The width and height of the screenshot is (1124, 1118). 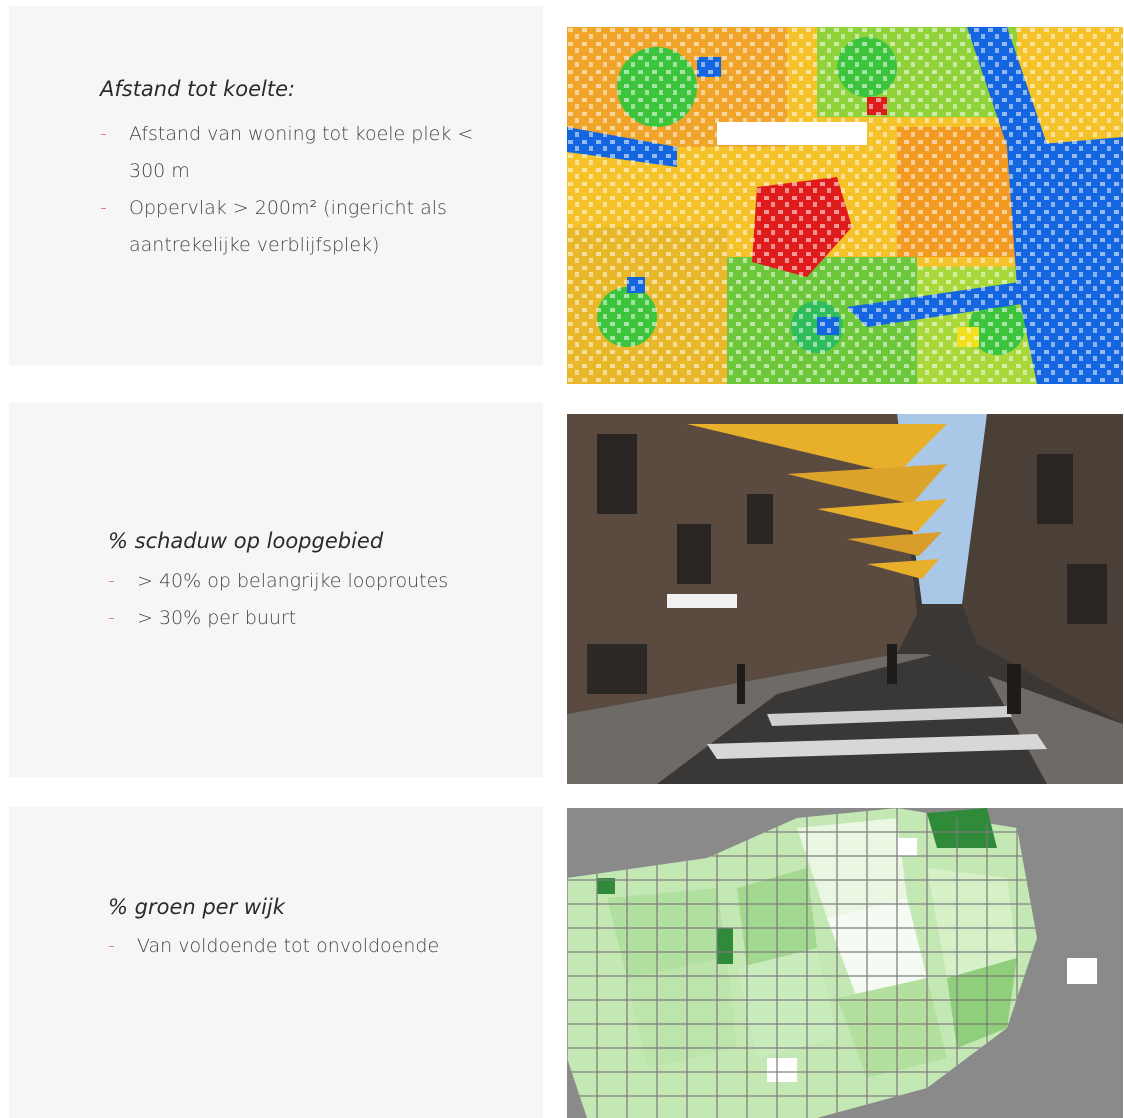 What do you see at coordinates (308, 618) in the screenshot?
I see `bullet-item: - > 30% per buurt` at bounding box center [308, 618].